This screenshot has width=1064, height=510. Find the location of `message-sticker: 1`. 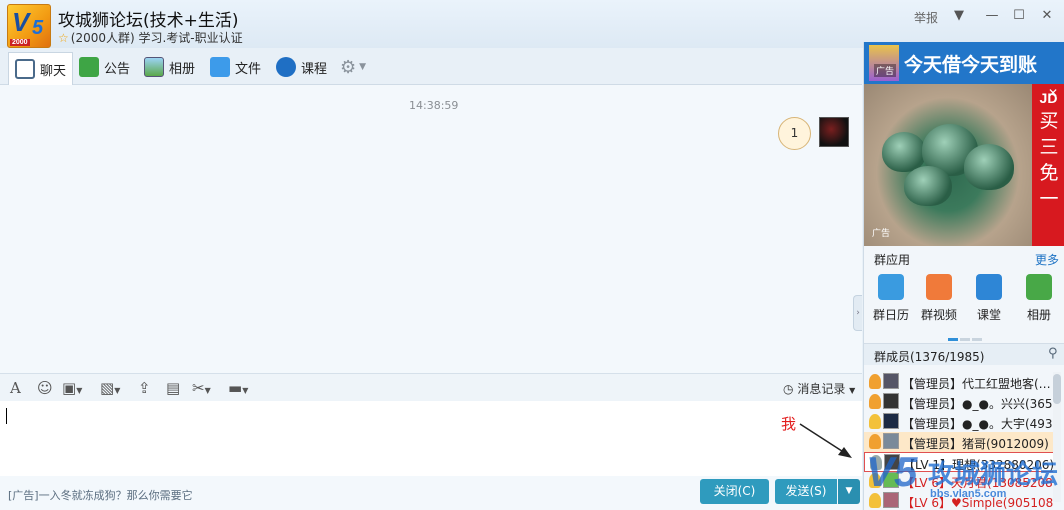

message-sticker: 1 is located at coordinates (794, 133).